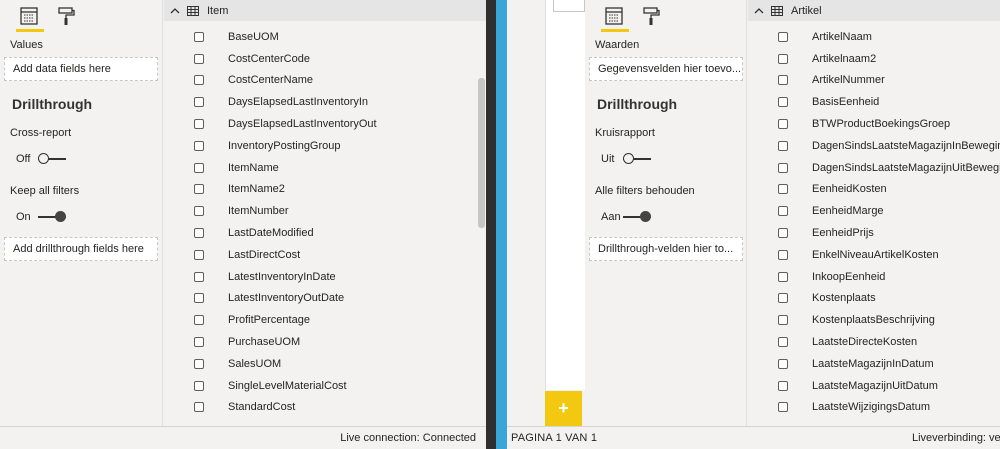 The image size is (1000, 449). I want to click on add-page-icon: +, so click(563, 408).